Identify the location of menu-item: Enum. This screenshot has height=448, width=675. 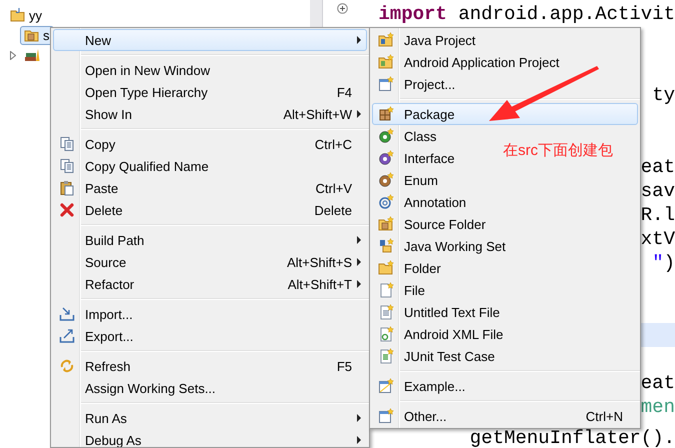
(416, 180).